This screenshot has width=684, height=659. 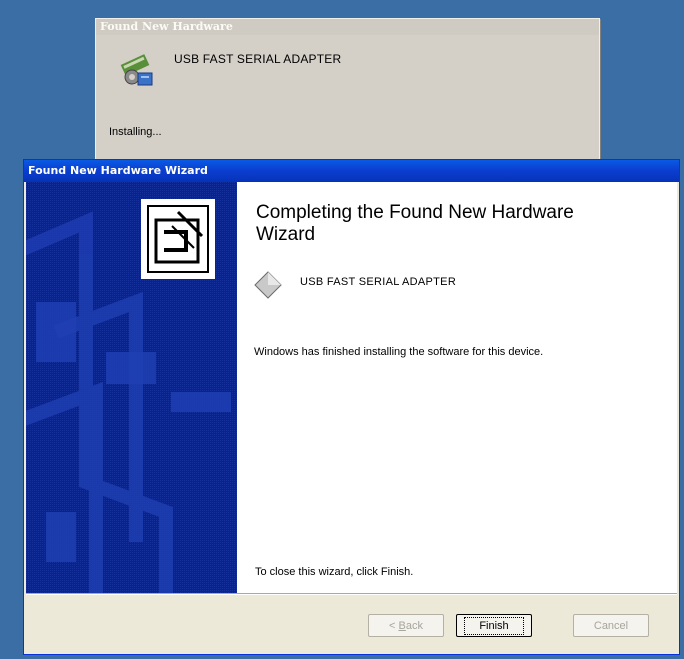 What do you see at coordinates (347, 27) in the screenshot?
I see `notification-title: Found New Hardware` at bounding box center [347, 27].